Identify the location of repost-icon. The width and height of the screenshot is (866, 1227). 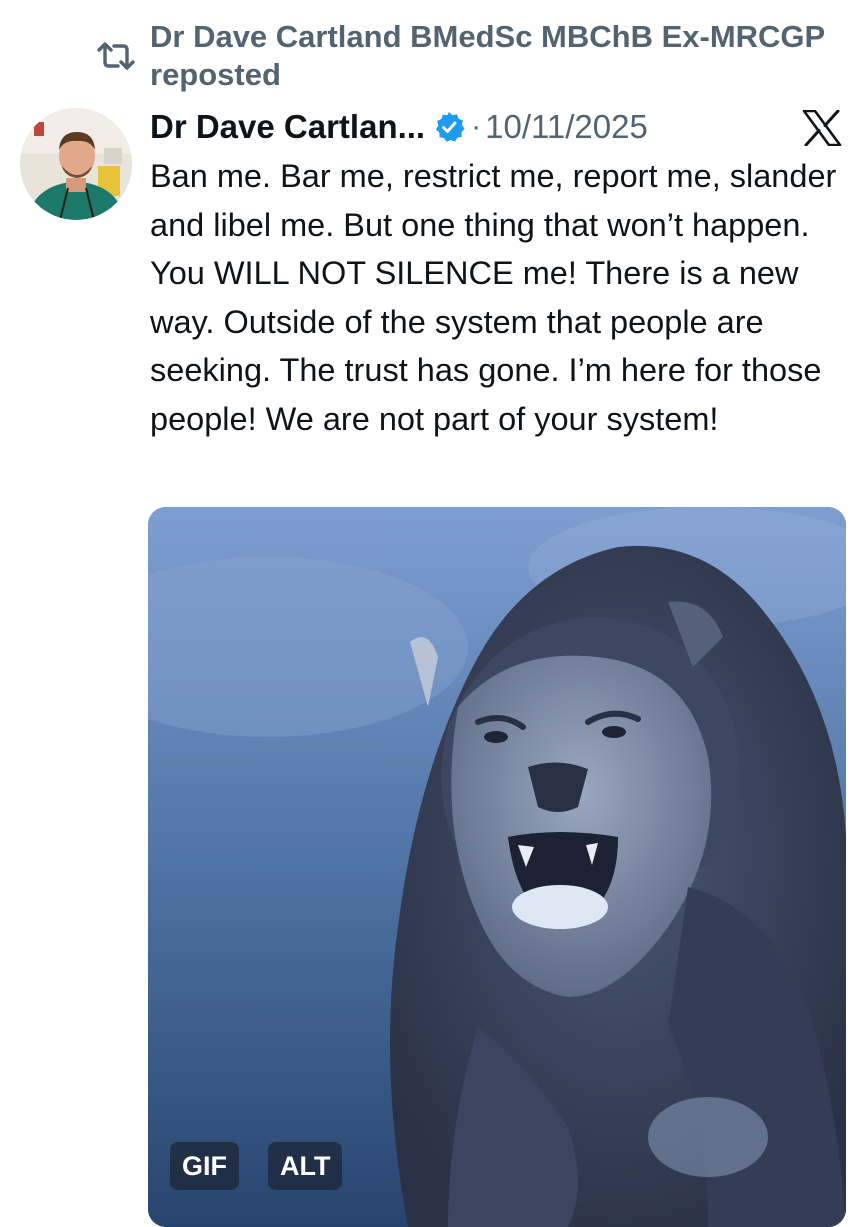
(116, 56).